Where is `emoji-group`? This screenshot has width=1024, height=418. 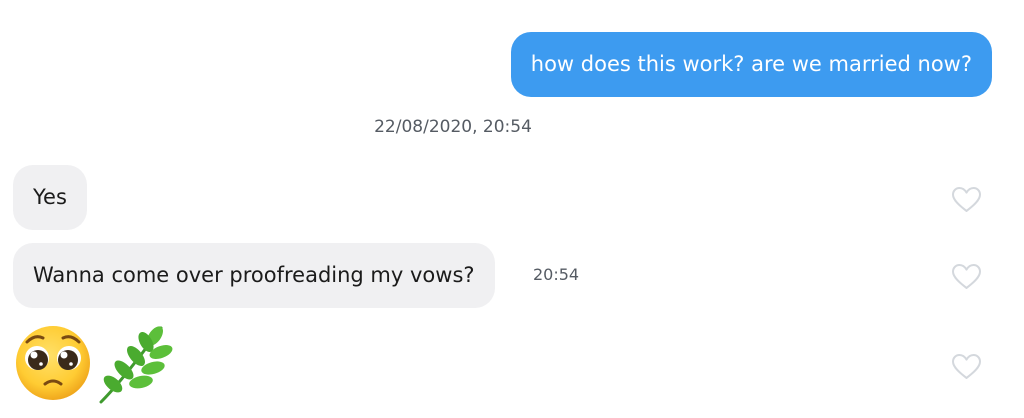 emoji-group is located at coordinates (94, 365).